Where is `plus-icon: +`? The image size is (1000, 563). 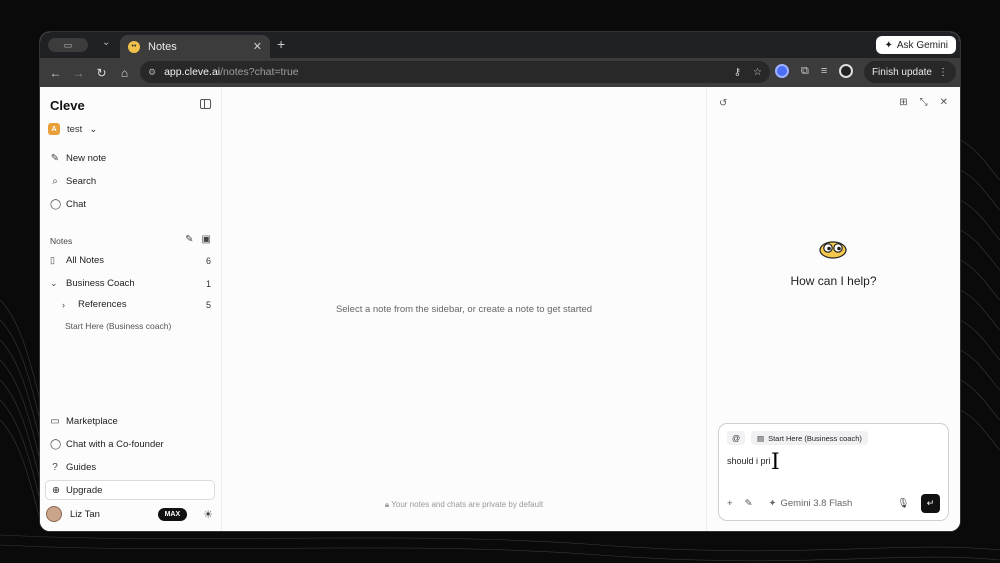 plus-icon: + is located at coordinates (730, 503).